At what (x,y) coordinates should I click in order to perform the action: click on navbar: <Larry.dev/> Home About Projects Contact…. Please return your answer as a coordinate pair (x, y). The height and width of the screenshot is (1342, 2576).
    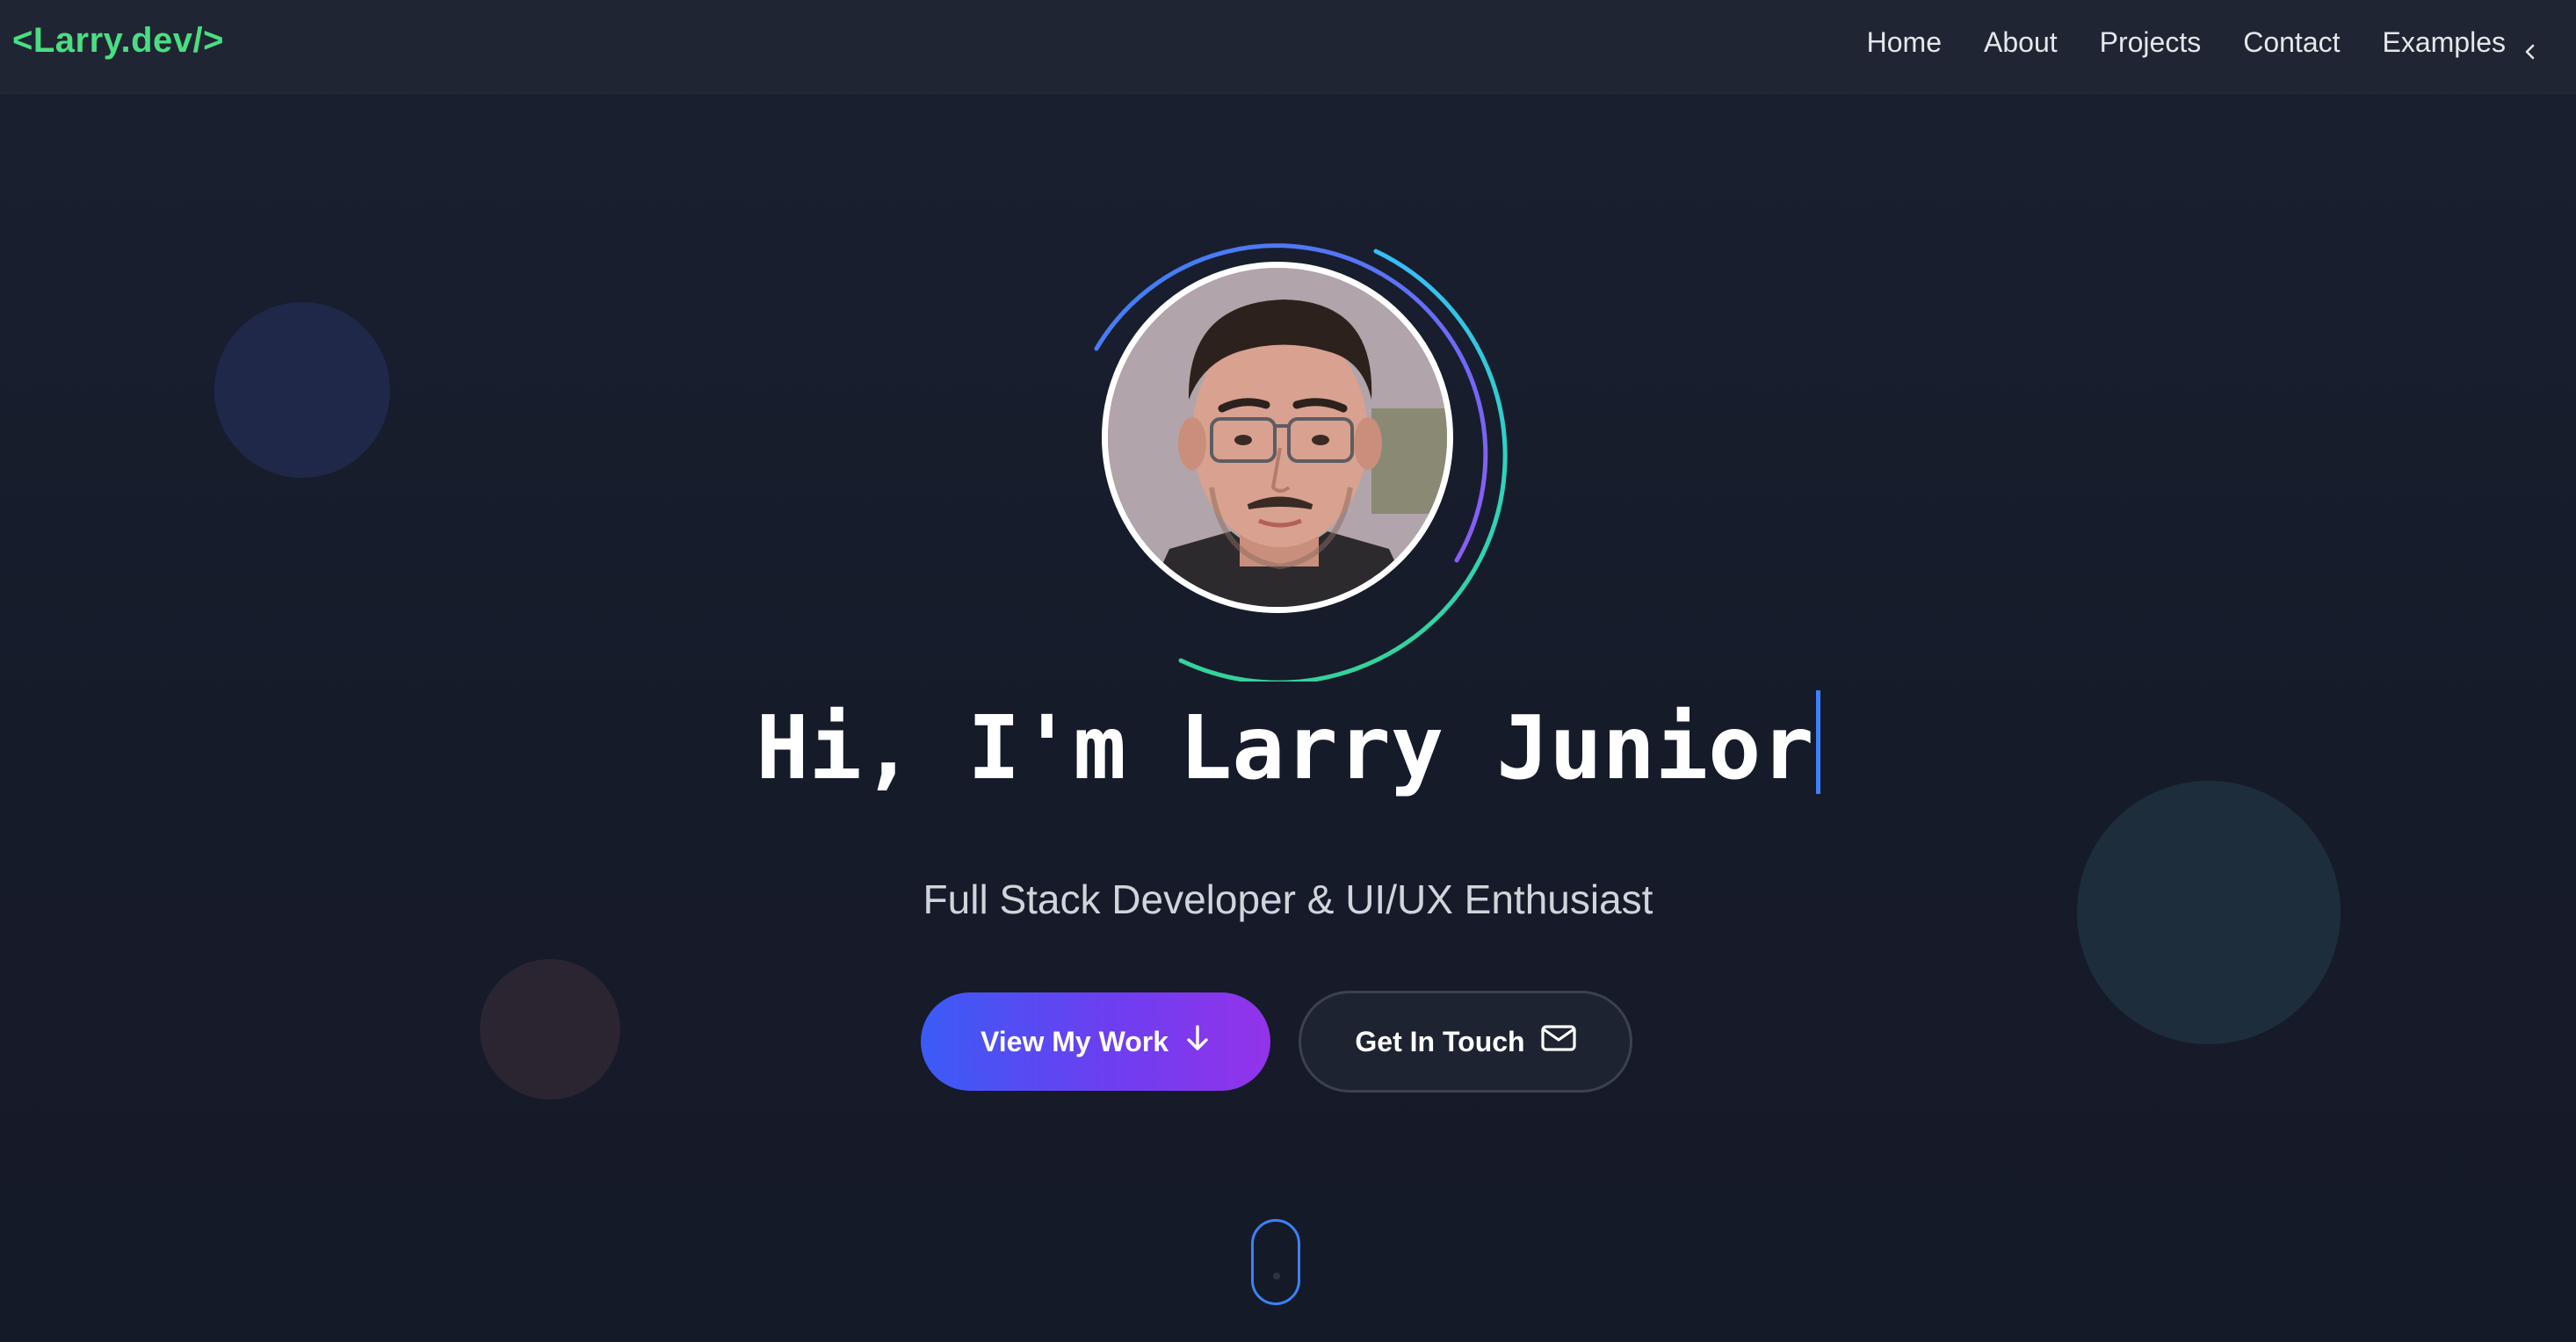
    Looking at the image, I should click on (1288, 47).